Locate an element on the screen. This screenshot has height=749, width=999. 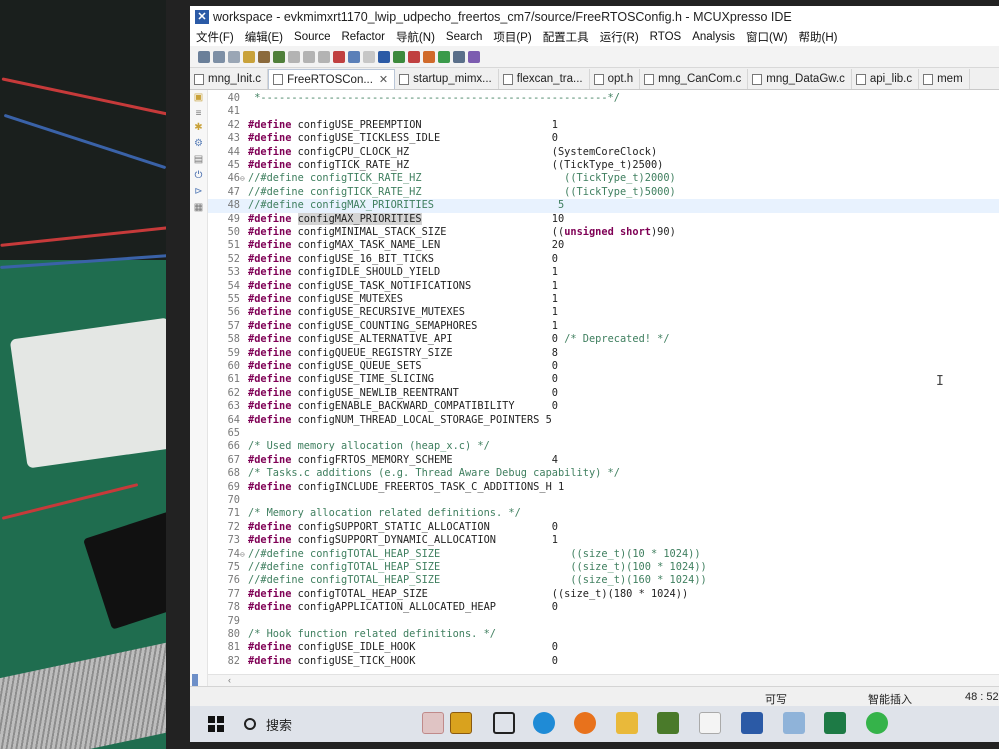
code-line: 54 #define configUSE_TASK_NOTIFICATIONS 1 is located at coordinates (603, 286).